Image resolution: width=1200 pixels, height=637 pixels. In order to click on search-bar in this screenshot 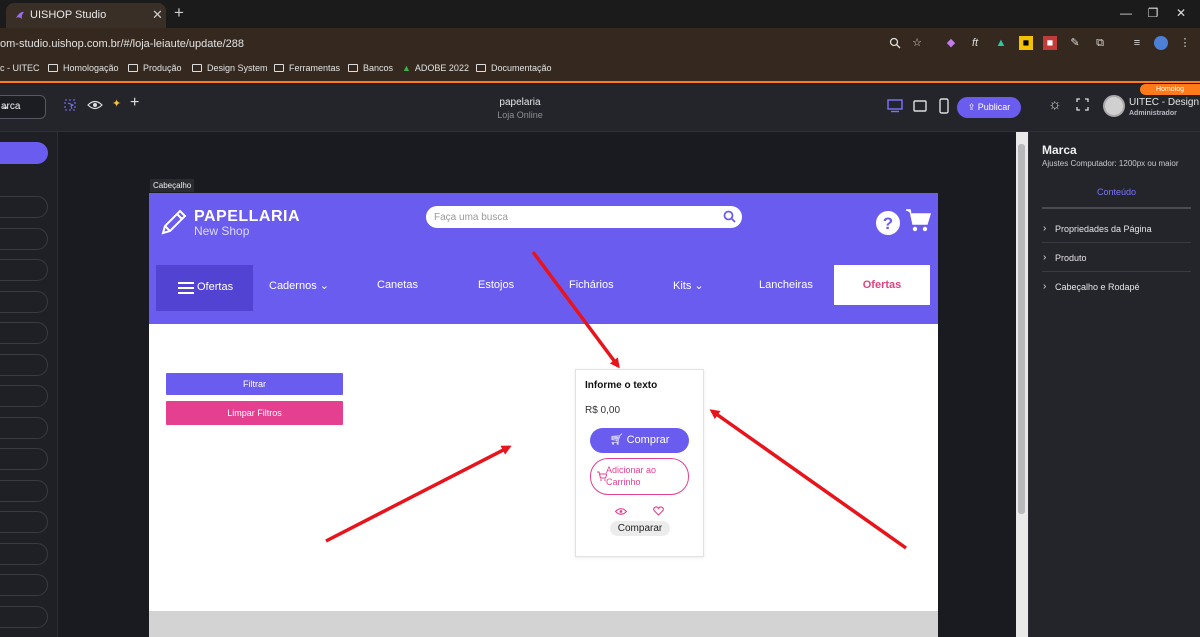, I will do `click(584, 217)`.